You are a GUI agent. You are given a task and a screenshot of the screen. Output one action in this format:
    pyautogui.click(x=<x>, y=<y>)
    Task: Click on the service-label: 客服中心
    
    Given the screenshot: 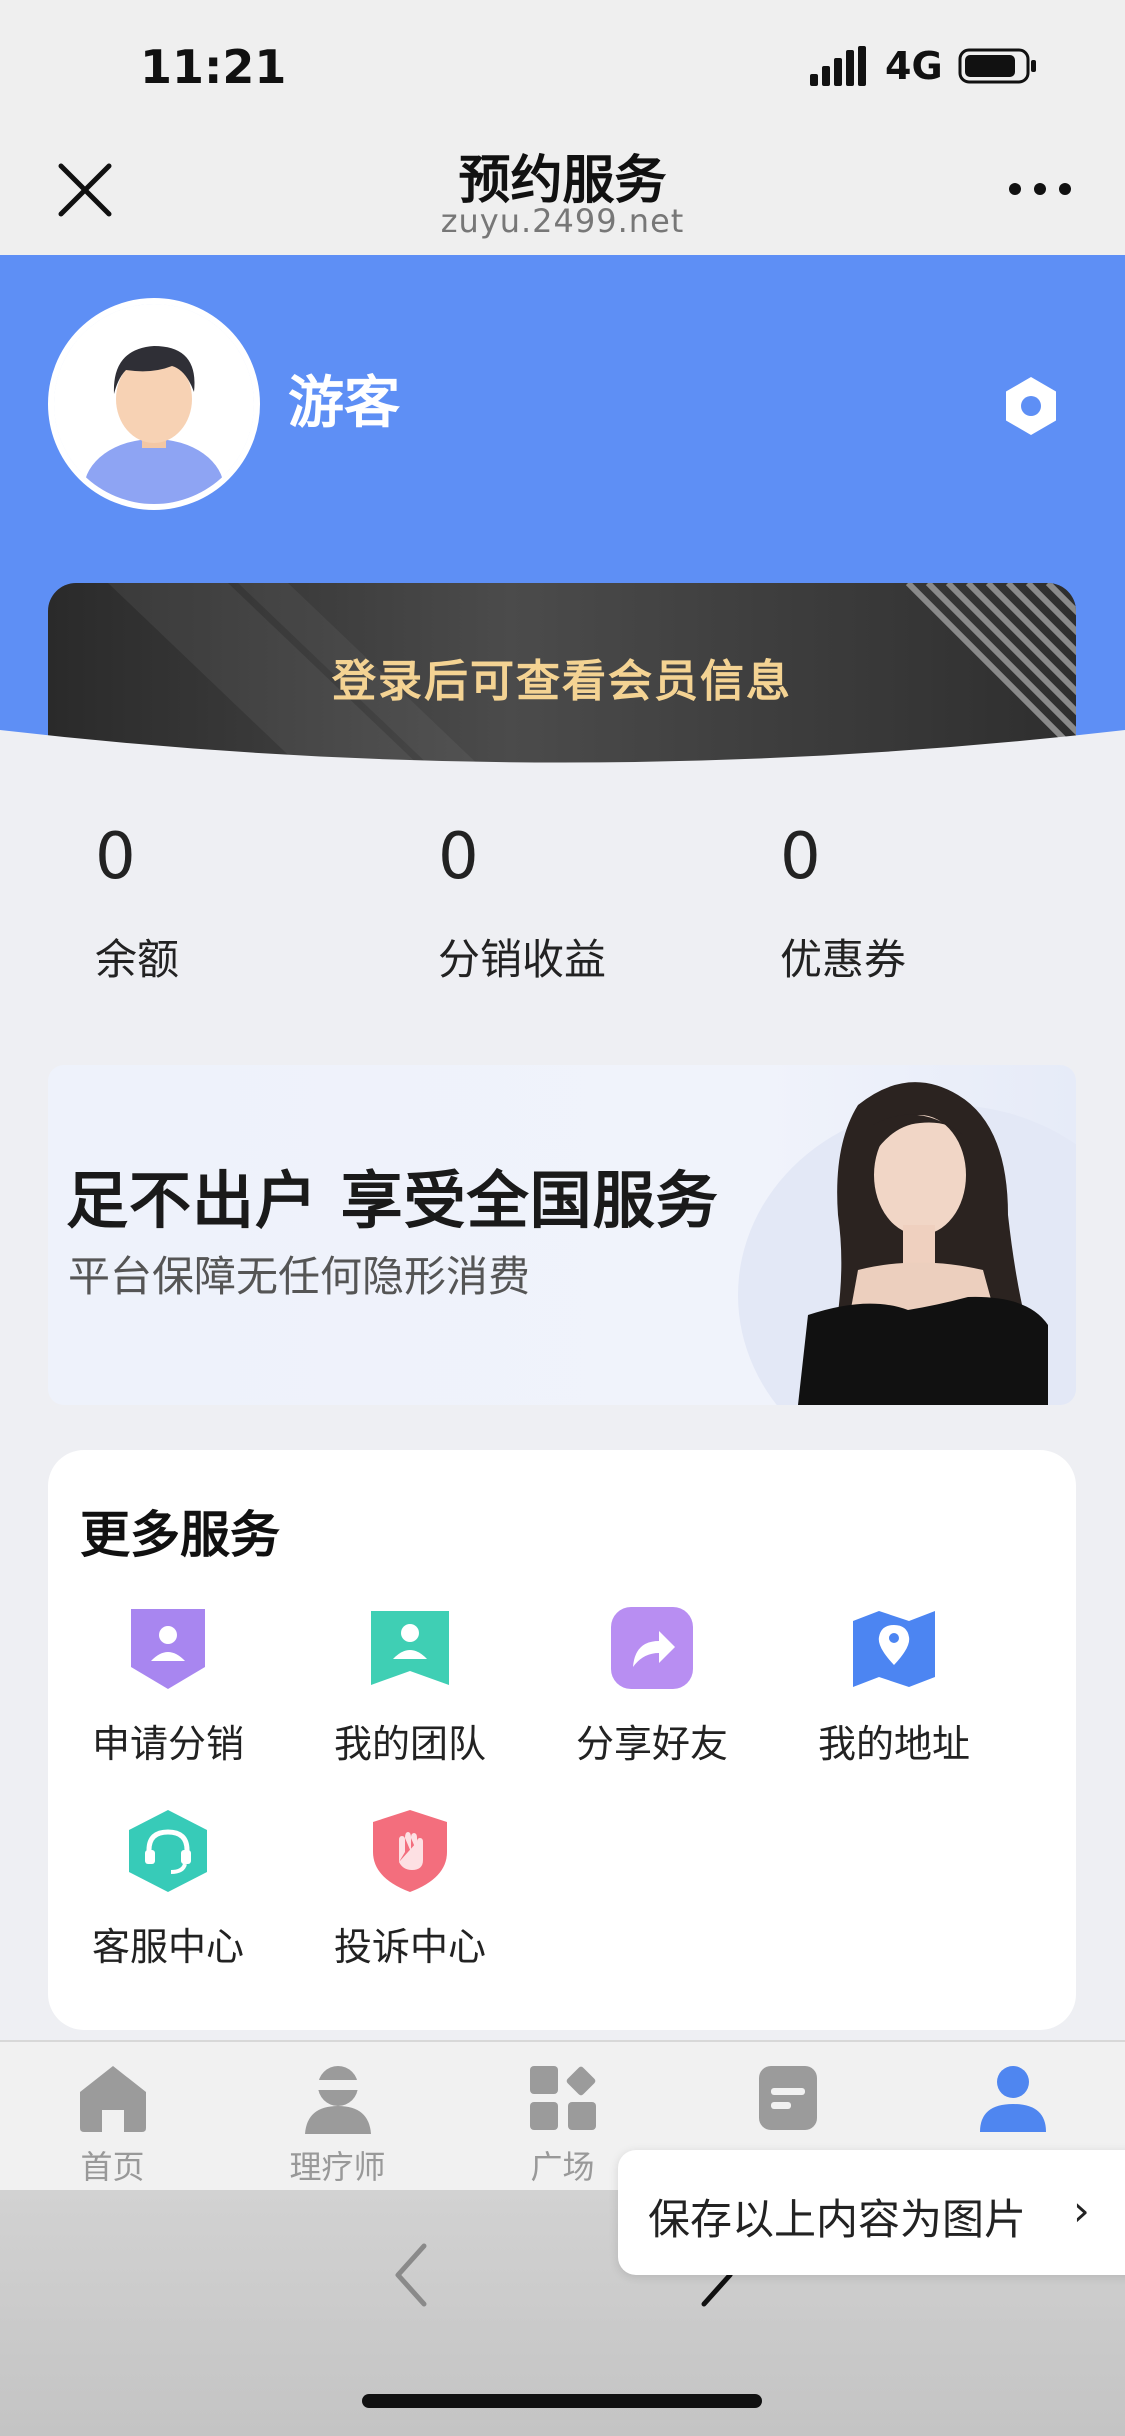 What is the action you would take?
    pyautogui.click(x=167, y=1947)
    